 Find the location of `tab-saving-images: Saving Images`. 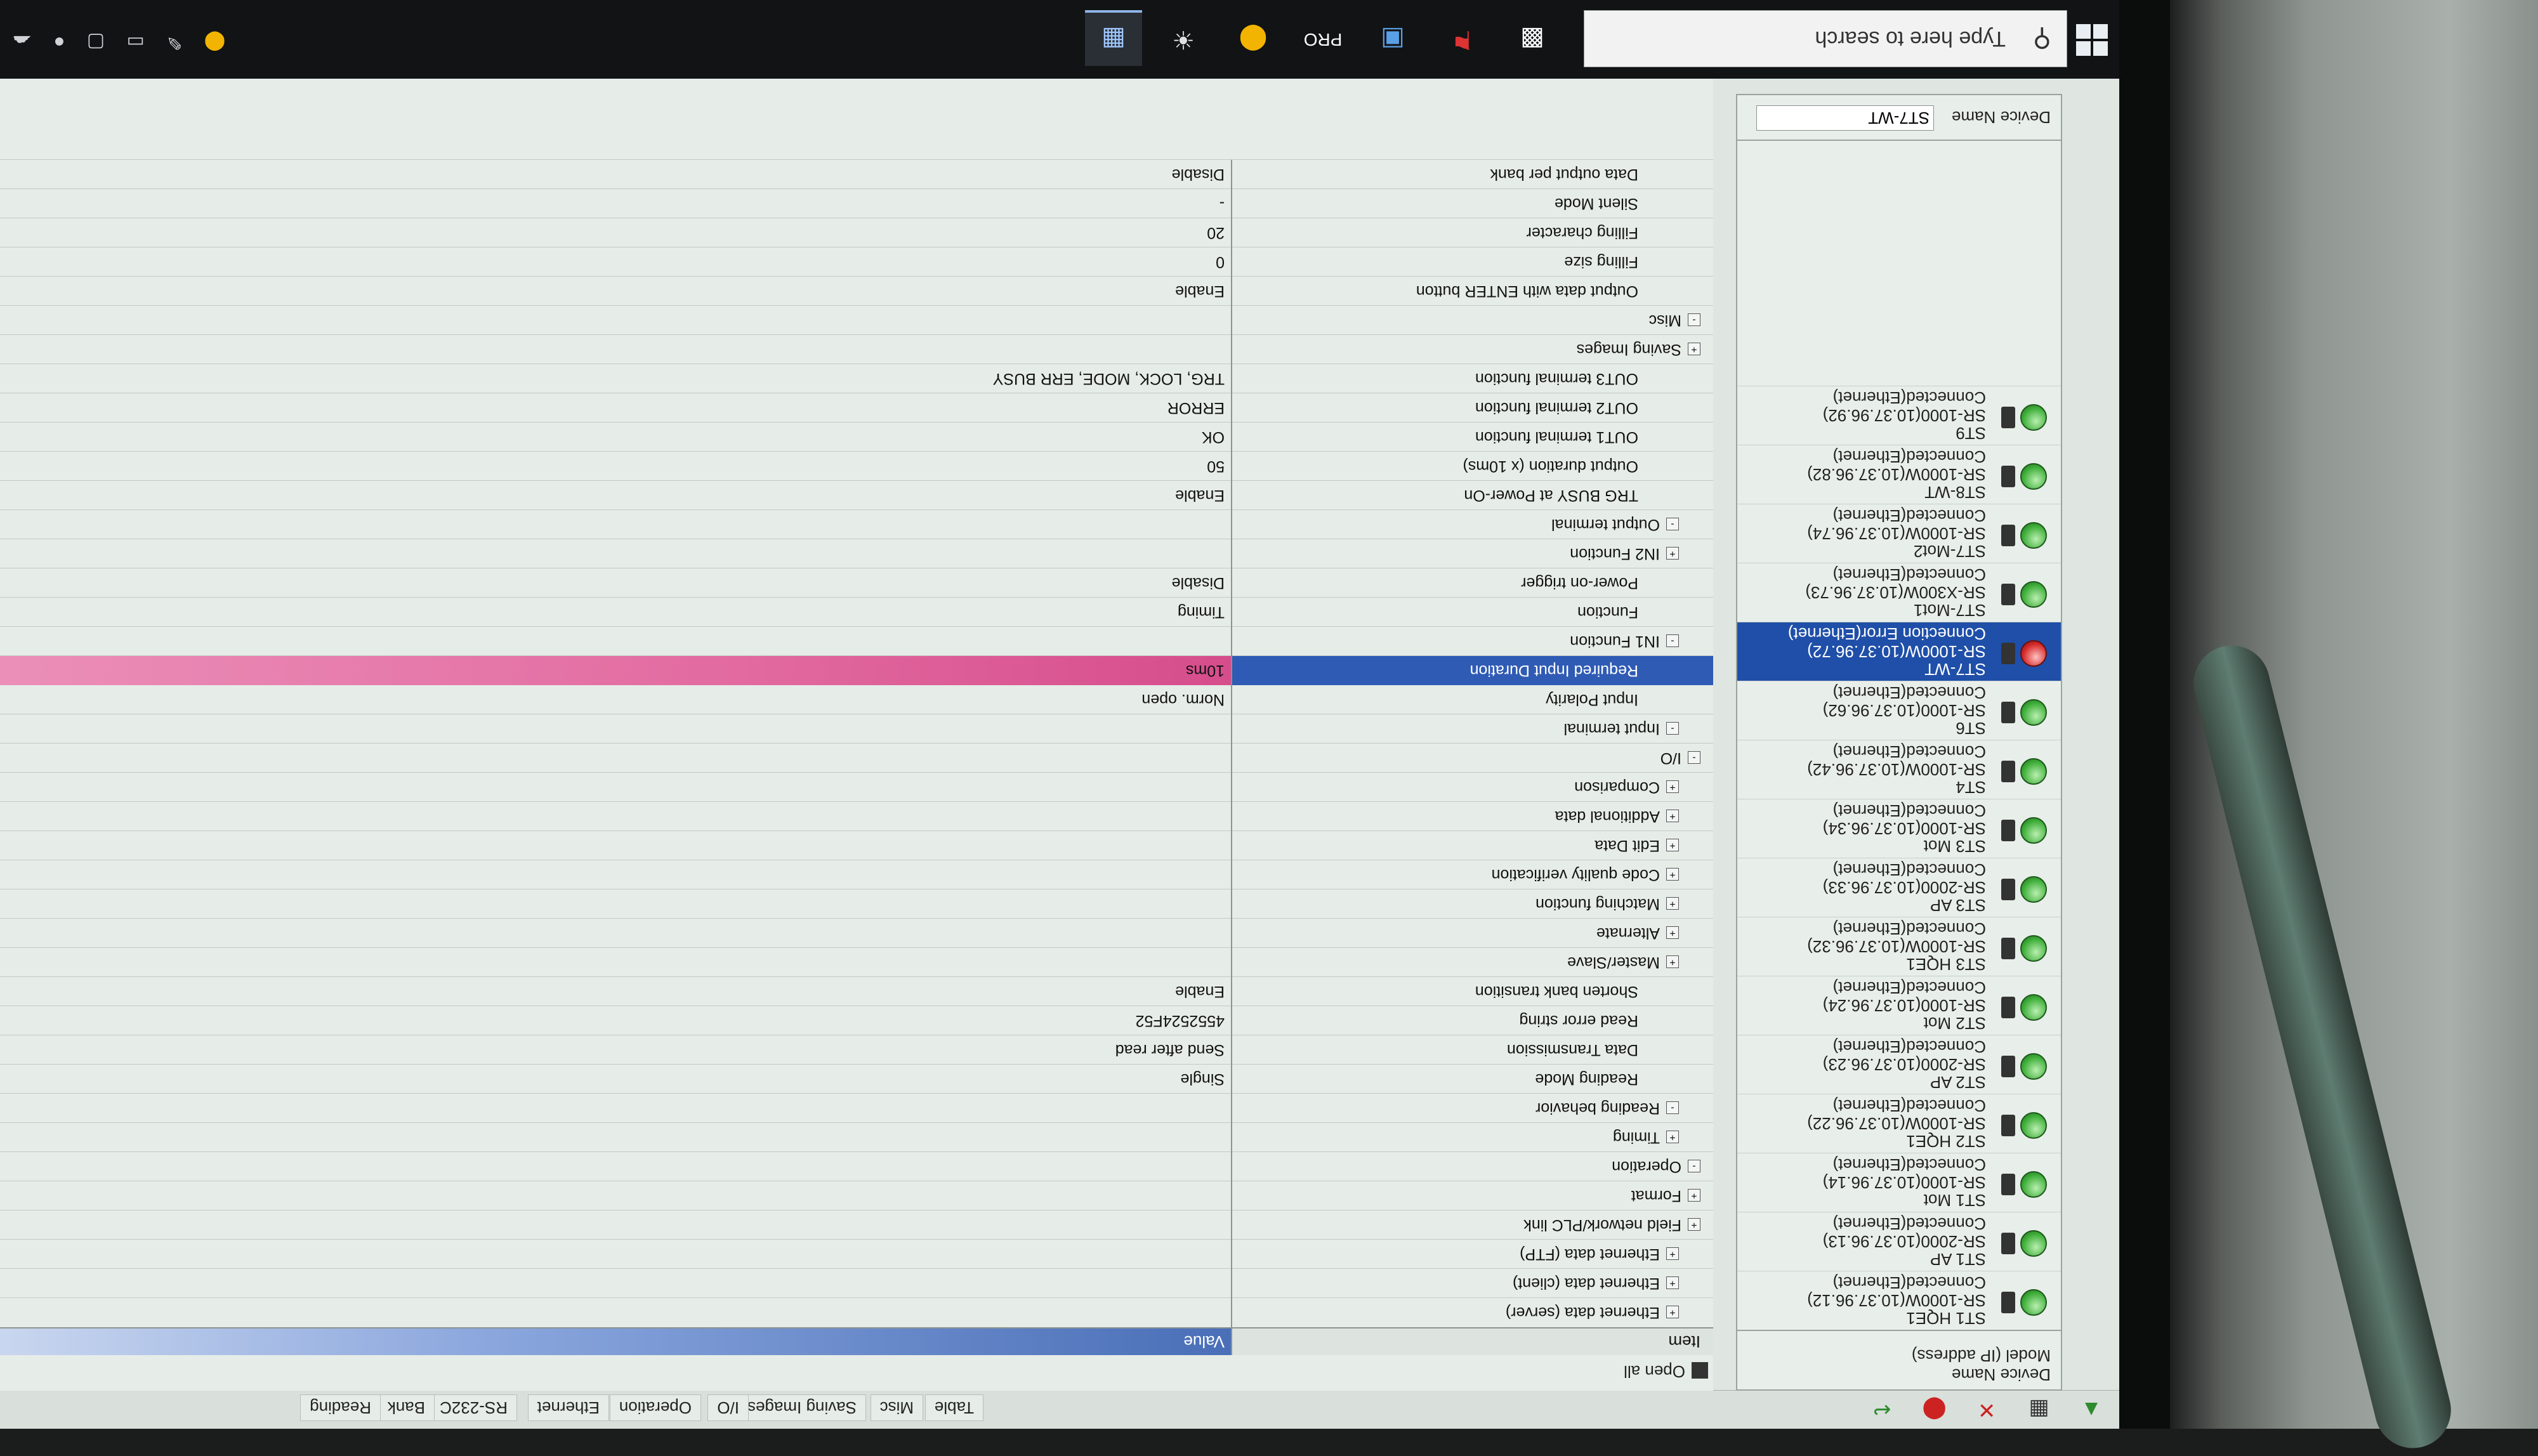

tab-saving-images: Saving Images is located at coordinates (802, 1408).